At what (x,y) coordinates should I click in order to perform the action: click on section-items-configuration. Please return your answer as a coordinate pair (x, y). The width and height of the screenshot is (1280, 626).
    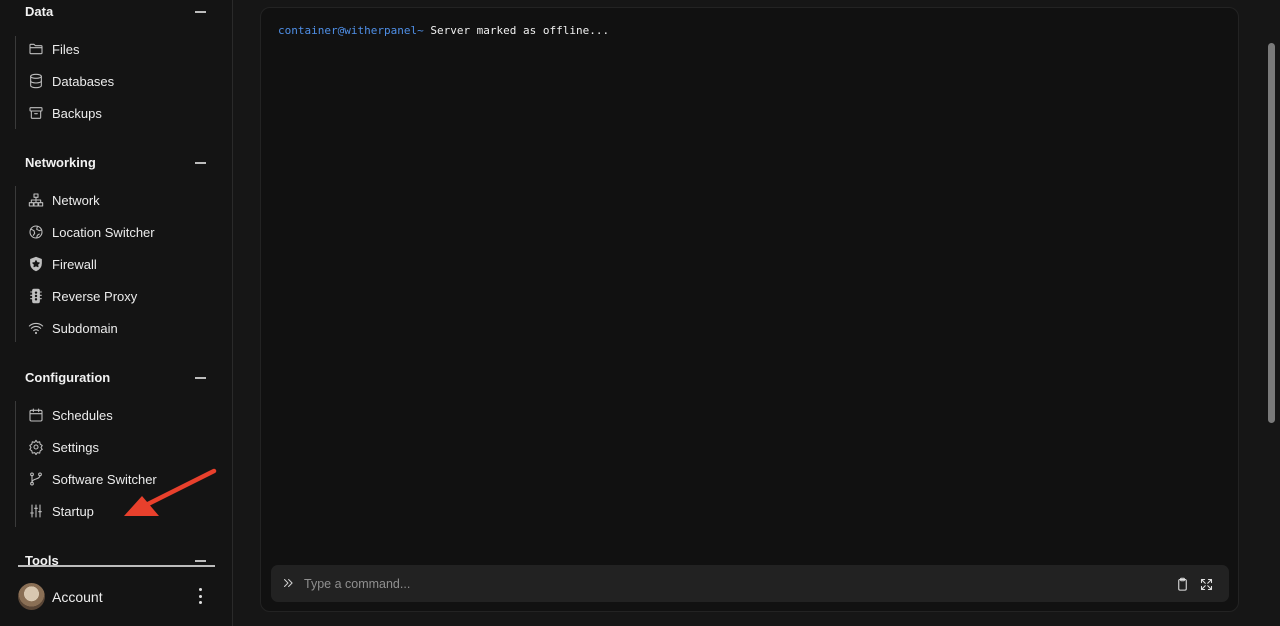
    Looking at the image, I should click on (15, 464).